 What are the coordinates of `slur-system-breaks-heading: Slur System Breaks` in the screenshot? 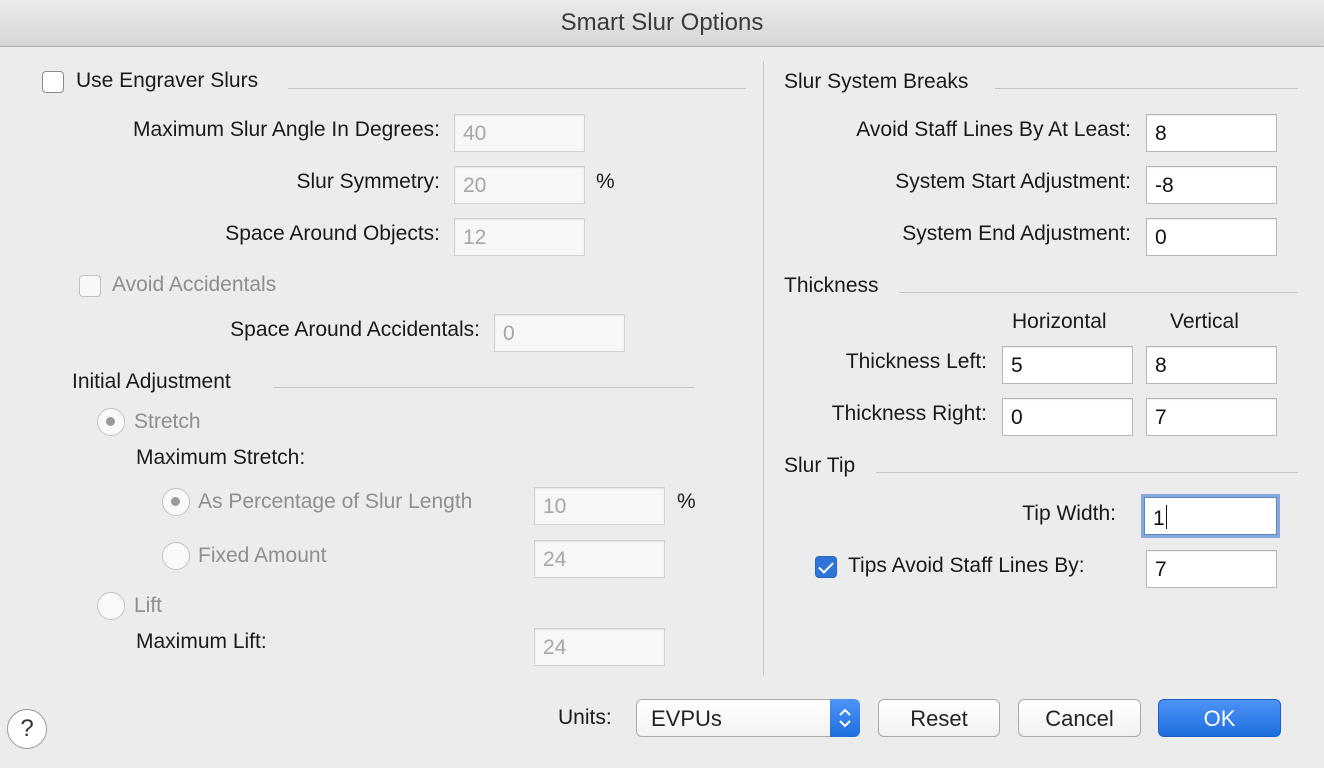 It's located at (876, 81).